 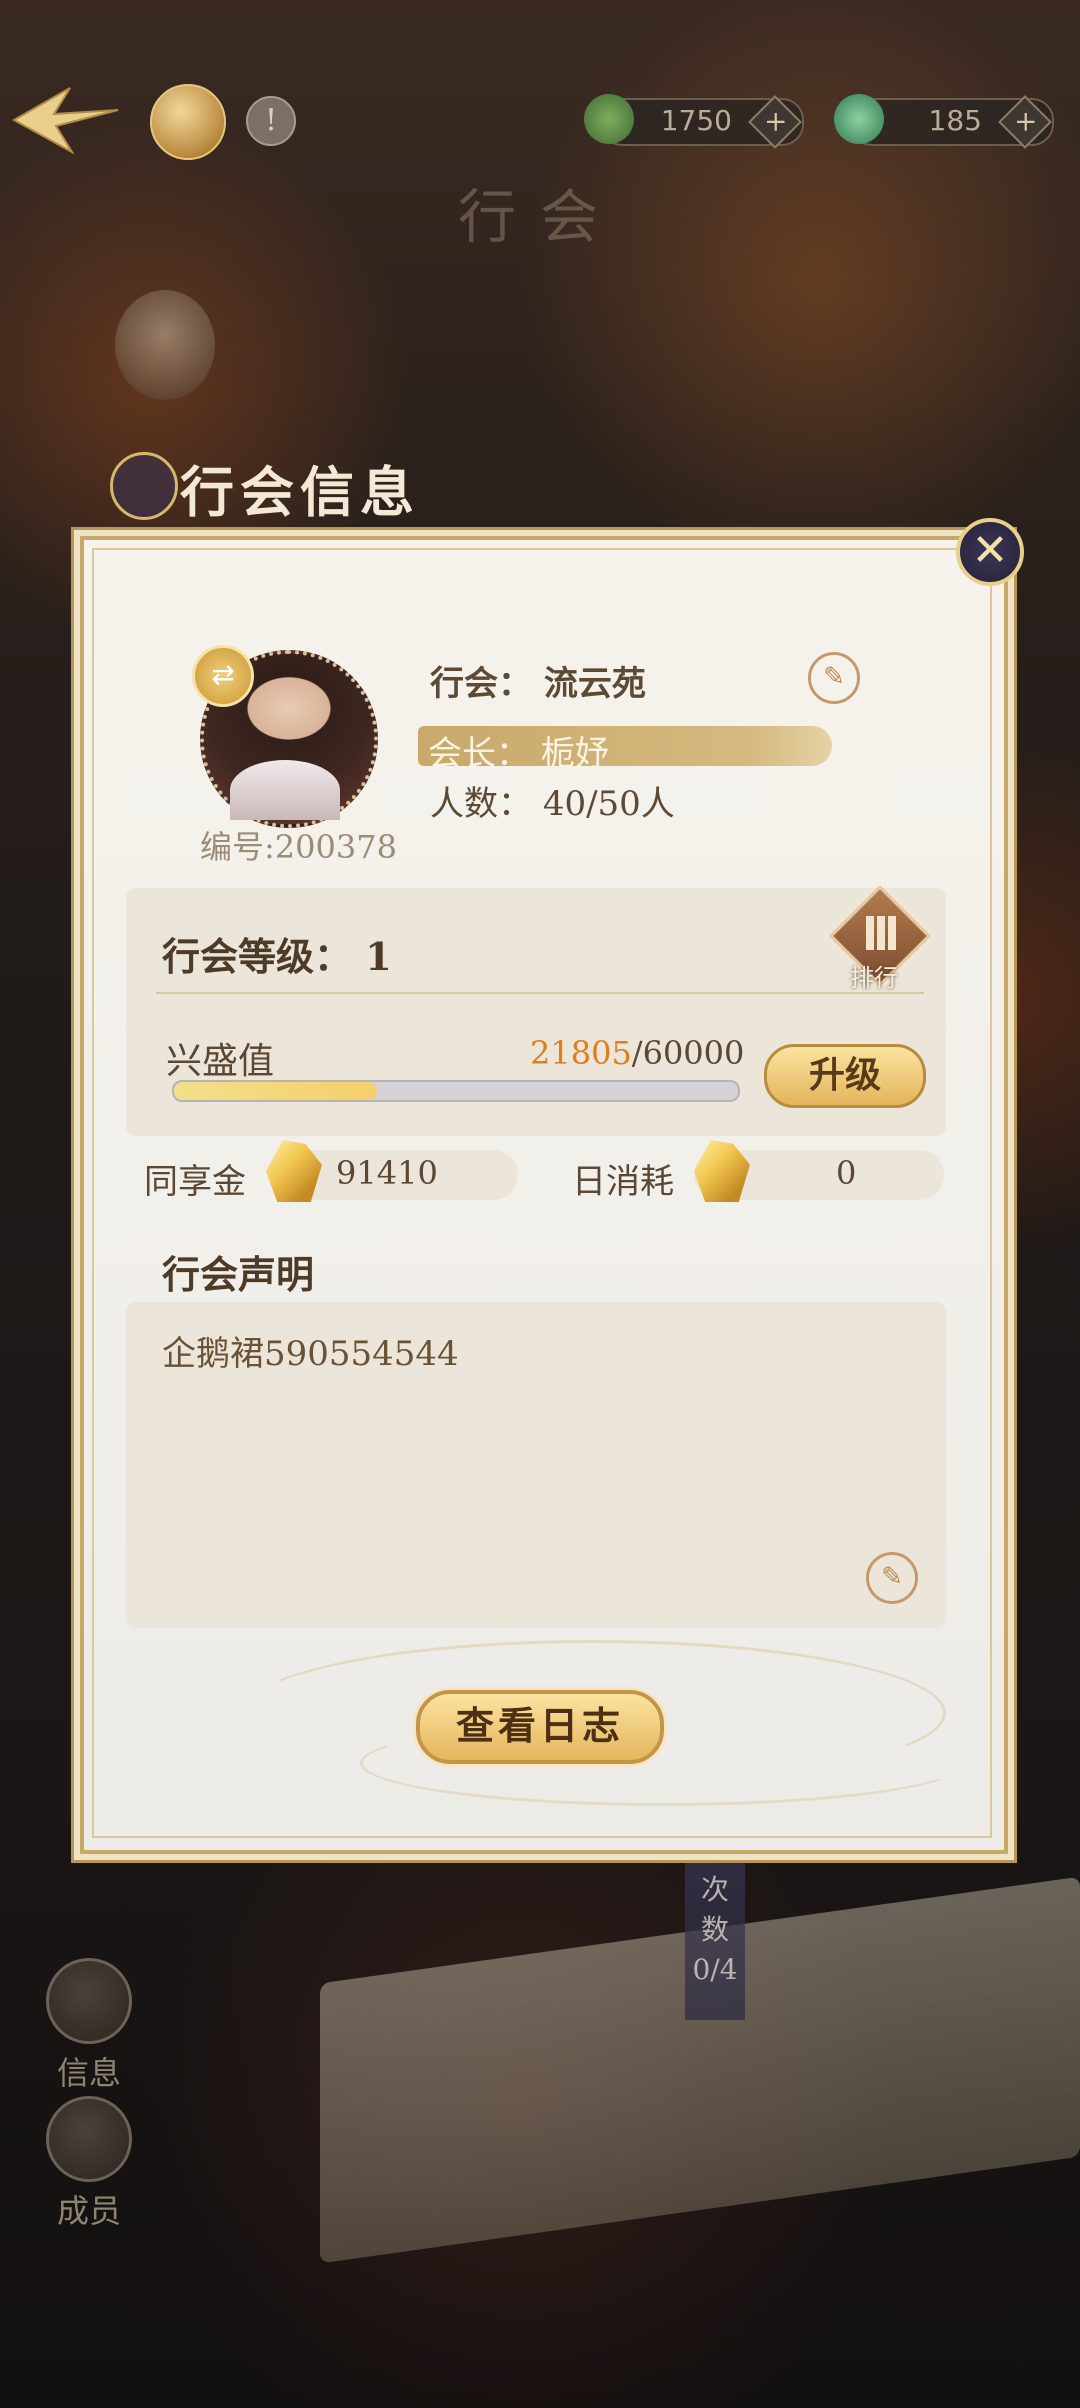 I want to click on guild-hall-icon, so click(x=188, y=122).